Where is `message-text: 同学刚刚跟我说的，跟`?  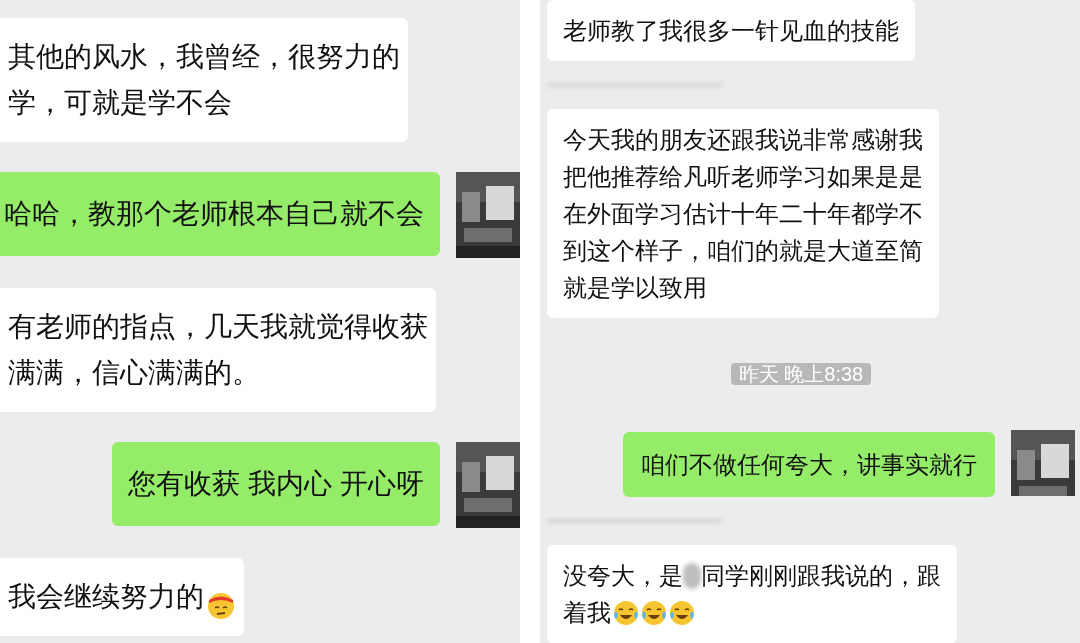 message-text: 同学刚刚跟我说的，跟 is located at coordinates (821, 576).